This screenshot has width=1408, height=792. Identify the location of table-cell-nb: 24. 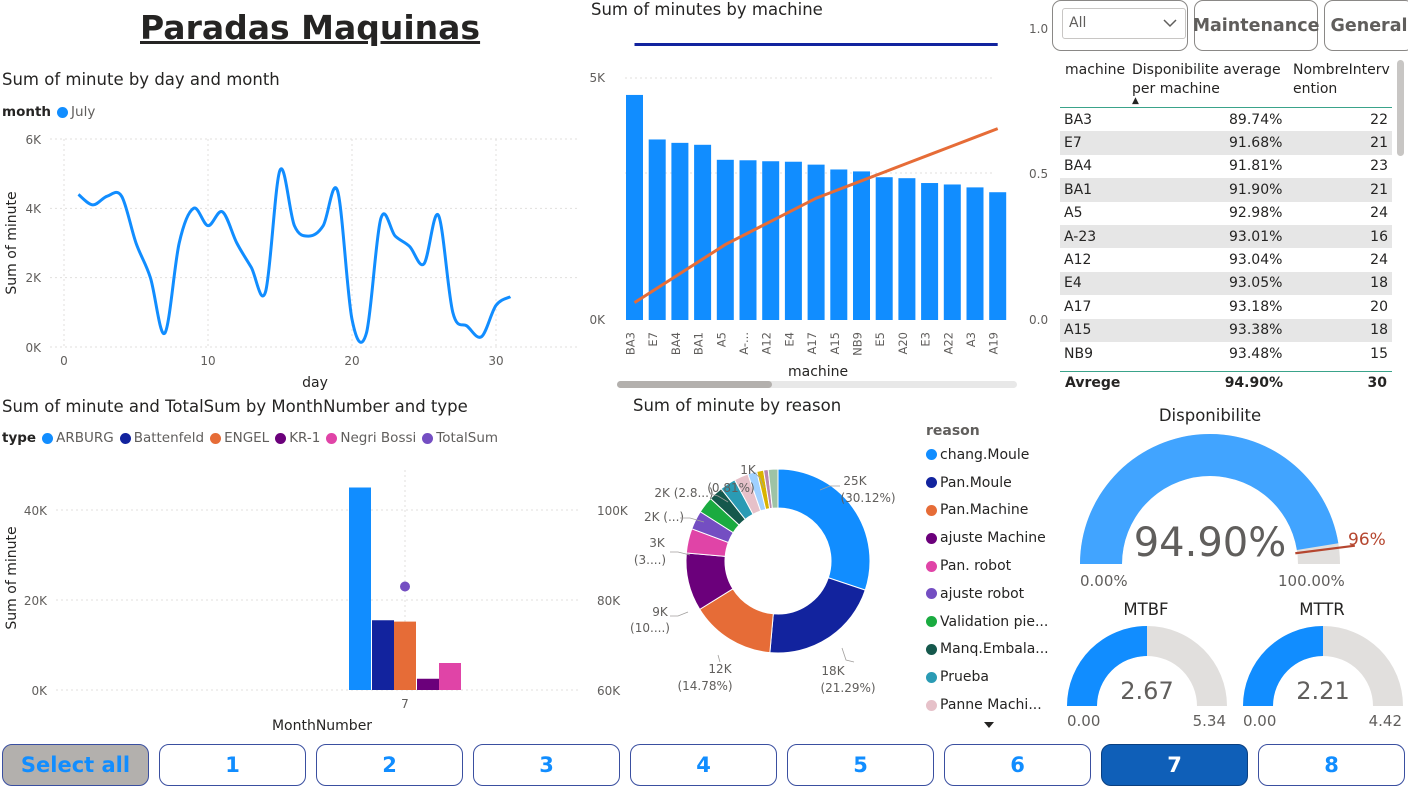
(1379, 213).